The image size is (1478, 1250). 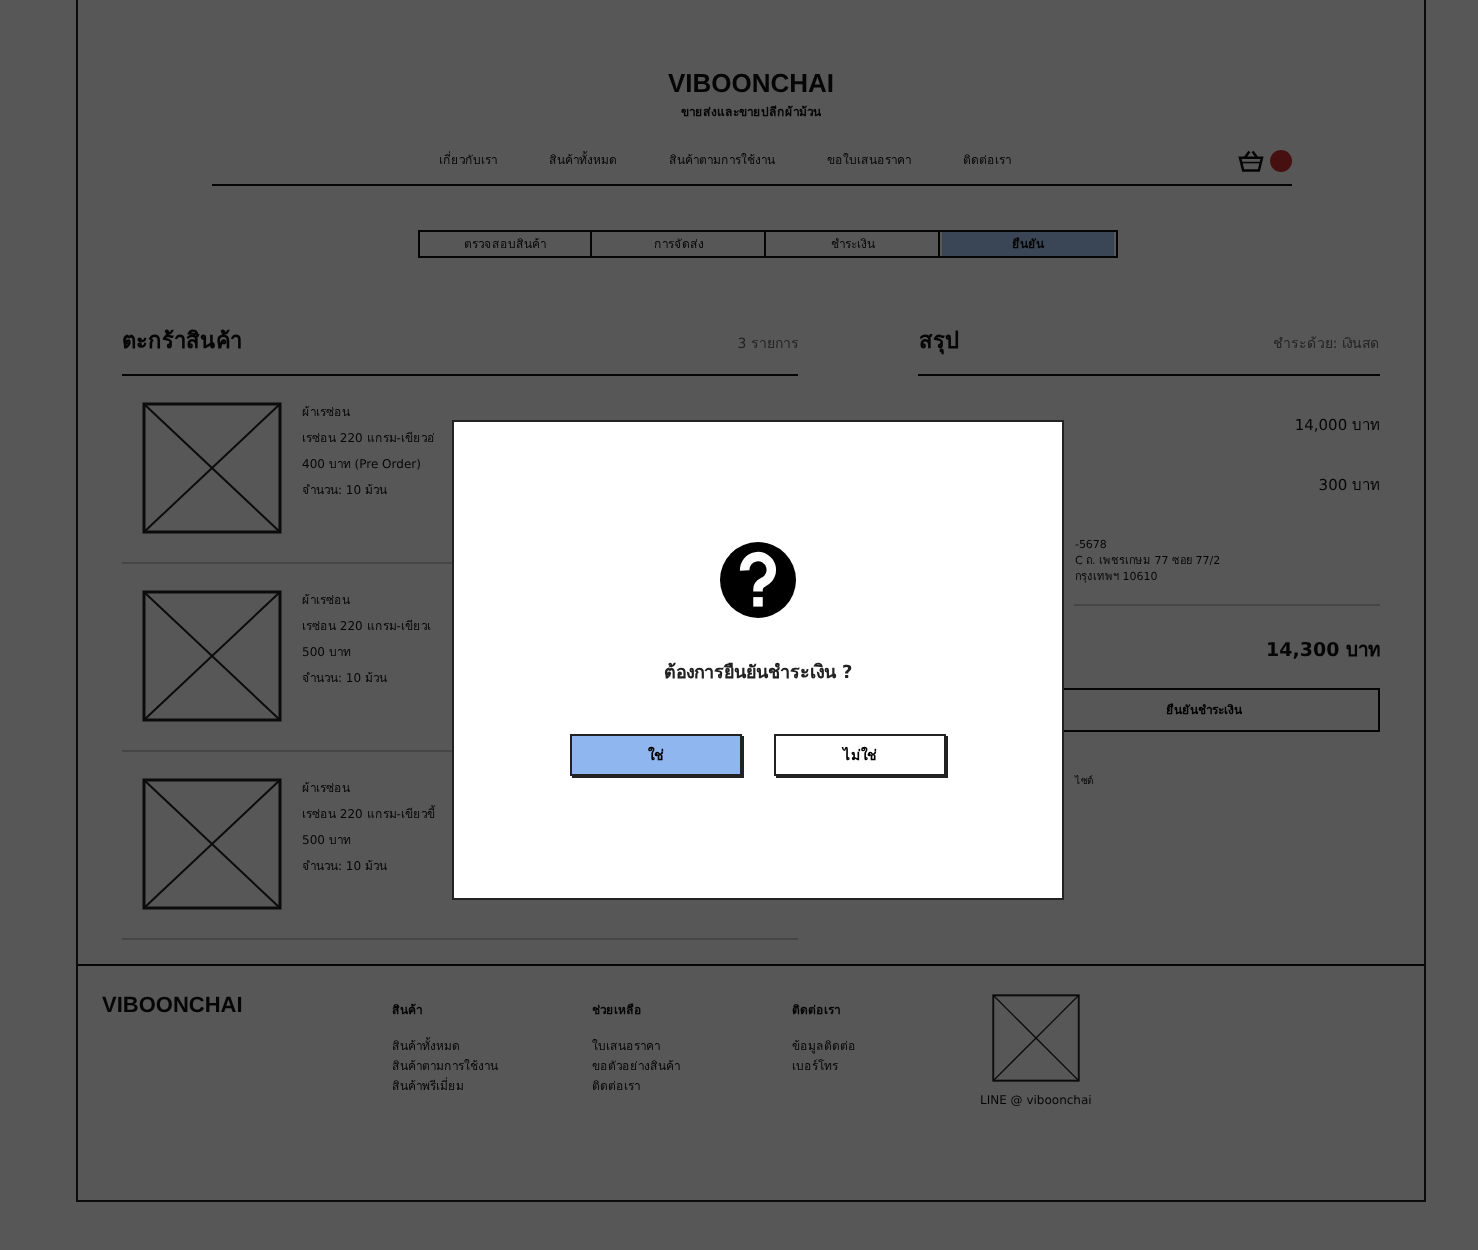 I want to click on summary-title: สรุป, so click(x=938, y=342).